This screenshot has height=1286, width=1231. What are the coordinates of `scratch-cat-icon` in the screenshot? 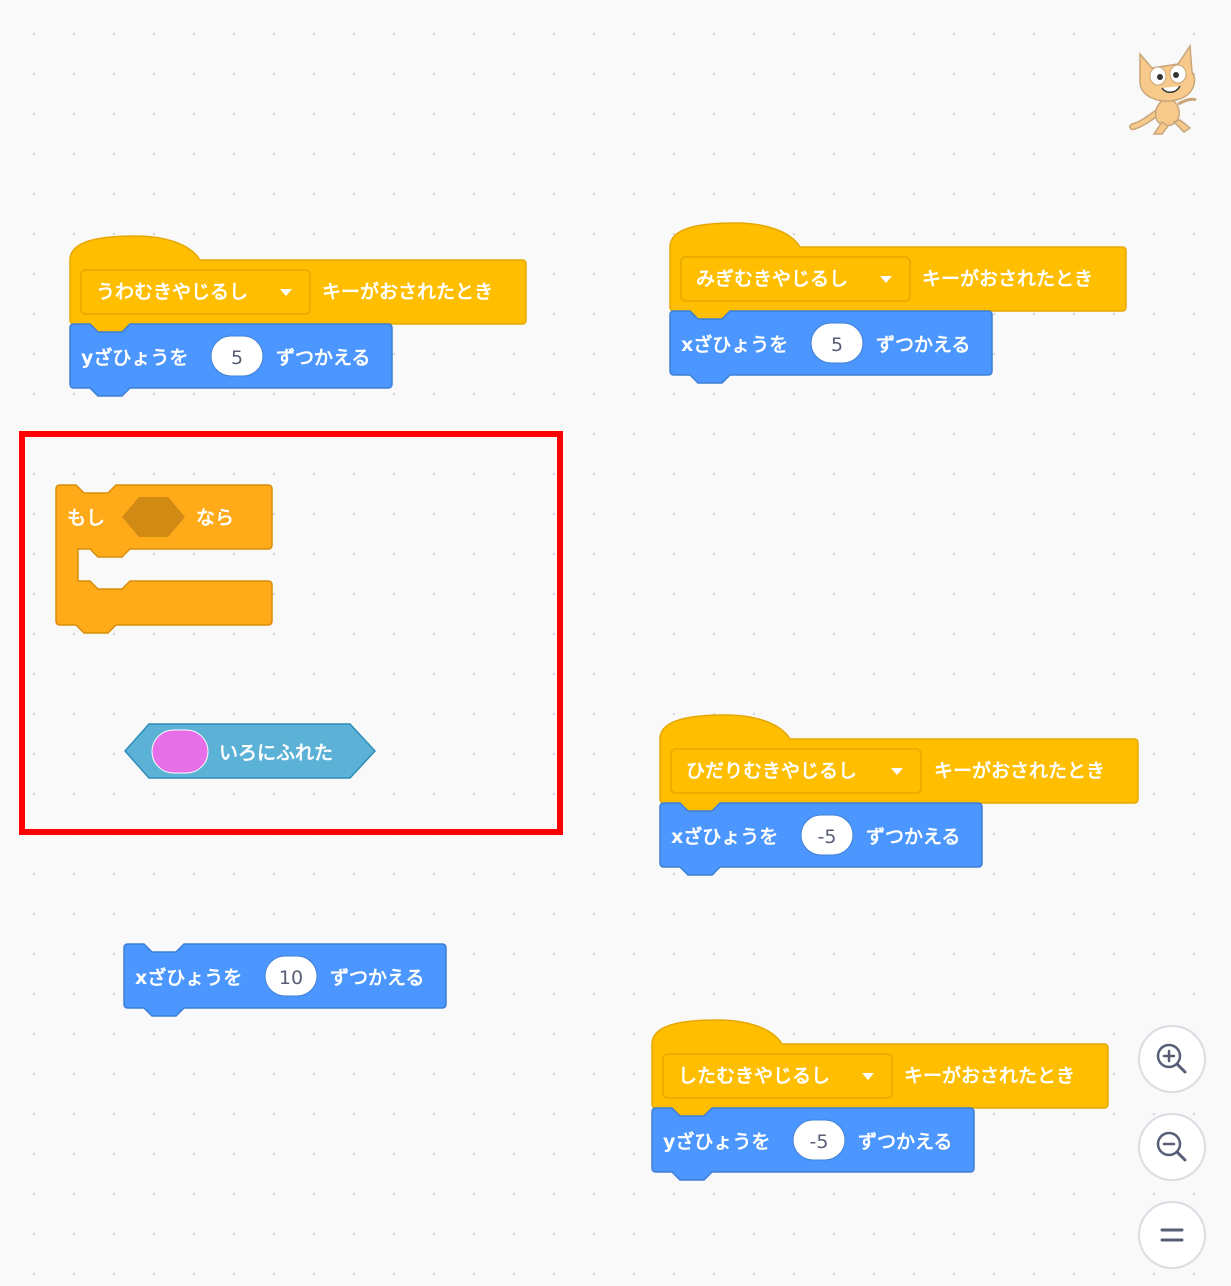 It's located at (1163, 89).